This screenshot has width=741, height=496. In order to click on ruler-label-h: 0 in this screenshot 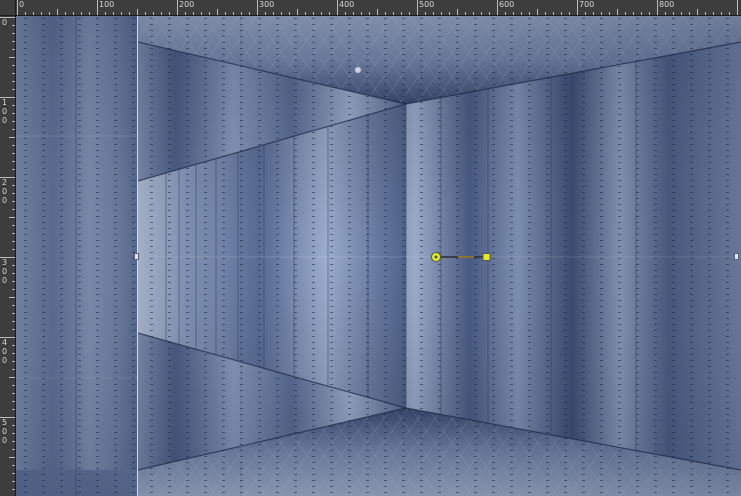, I will do `click(22, 4)`.